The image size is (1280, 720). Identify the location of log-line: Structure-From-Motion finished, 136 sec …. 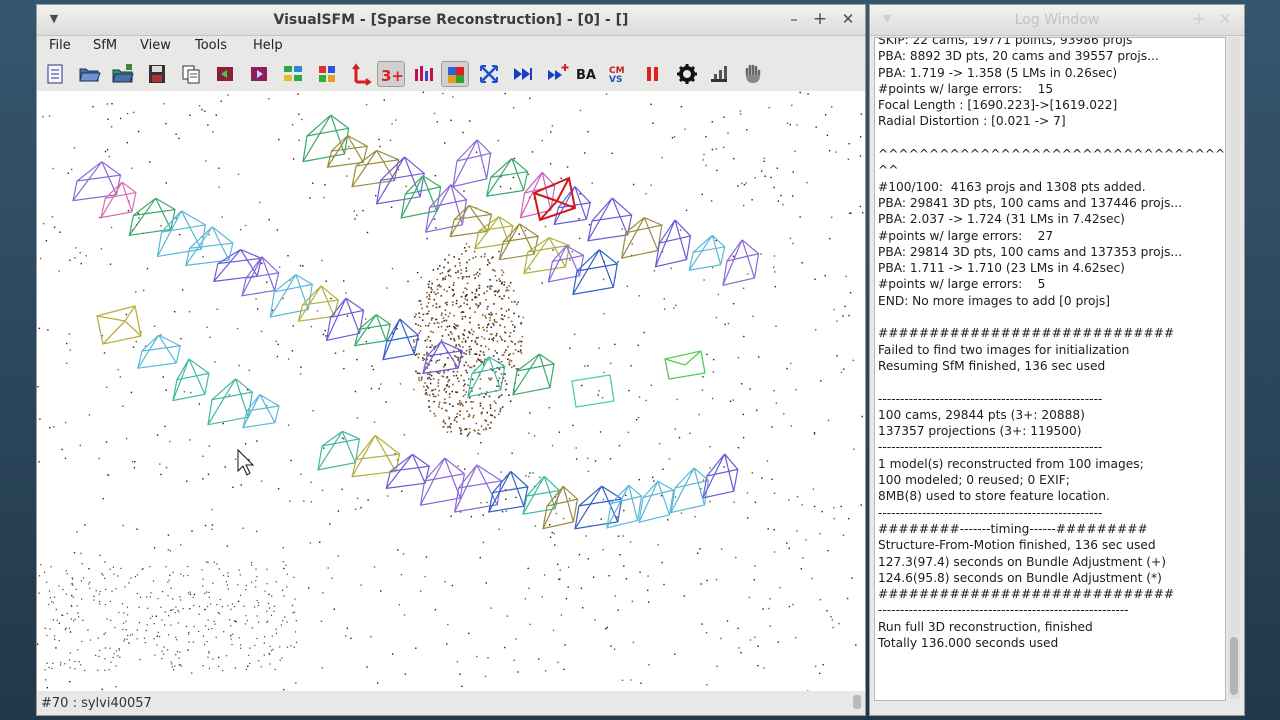
(1017, 545).